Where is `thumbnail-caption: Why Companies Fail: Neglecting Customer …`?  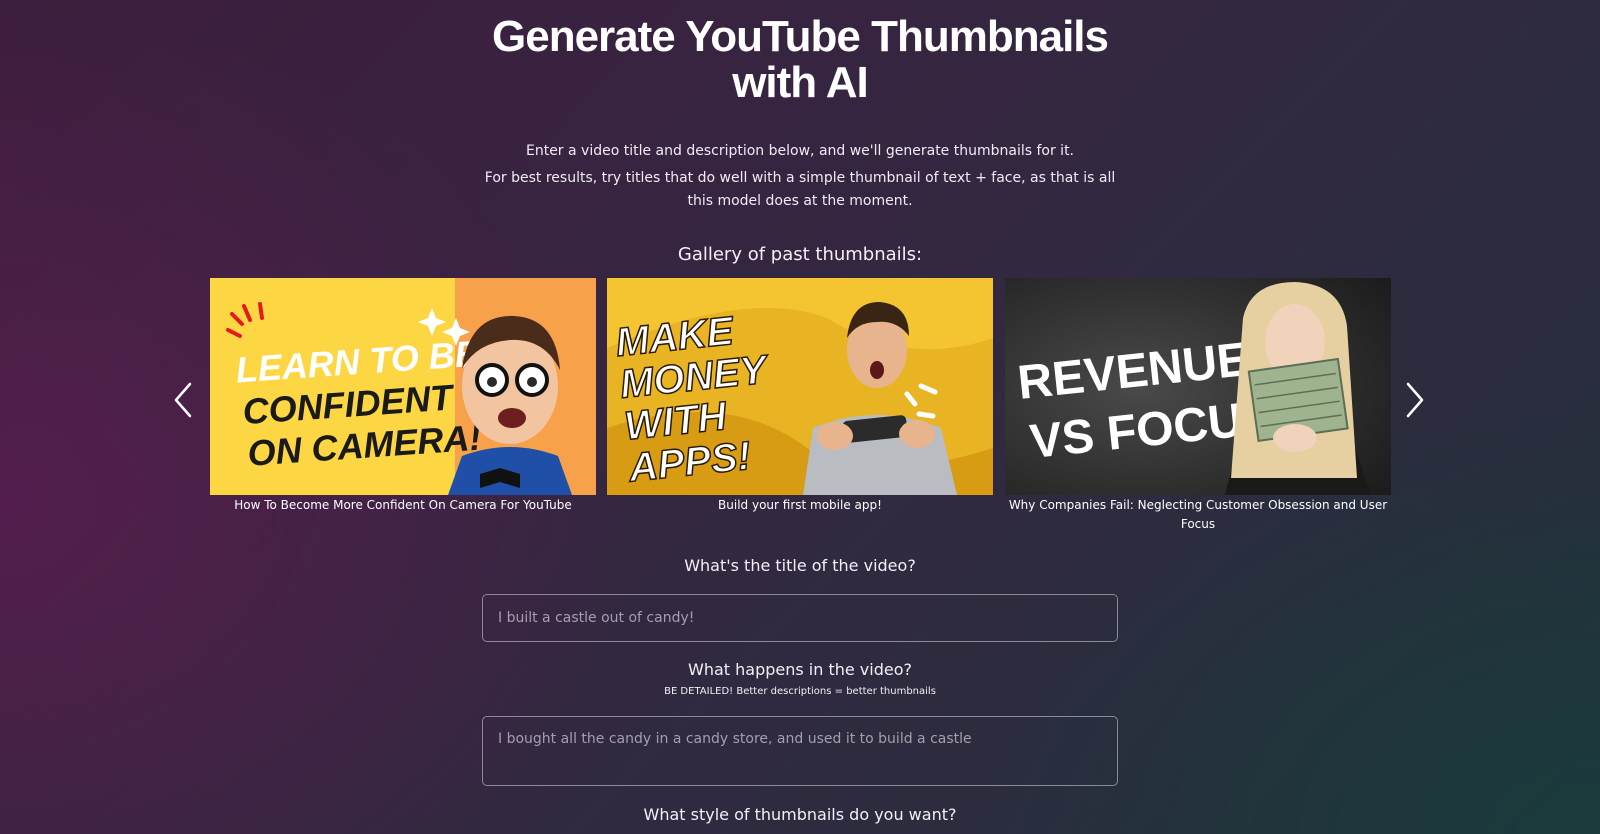
thumbnail-caption: Why Companies Fail: Neglecting Customer … is located at coordinates (1198, 514).